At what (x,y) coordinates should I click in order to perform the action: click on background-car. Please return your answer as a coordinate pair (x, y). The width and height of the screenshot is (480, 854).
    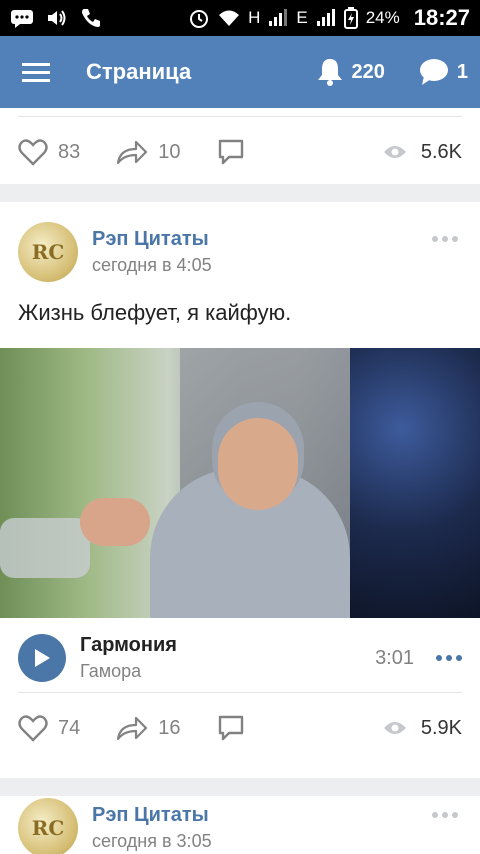
    Looking at the image, I should click on (45, 548).